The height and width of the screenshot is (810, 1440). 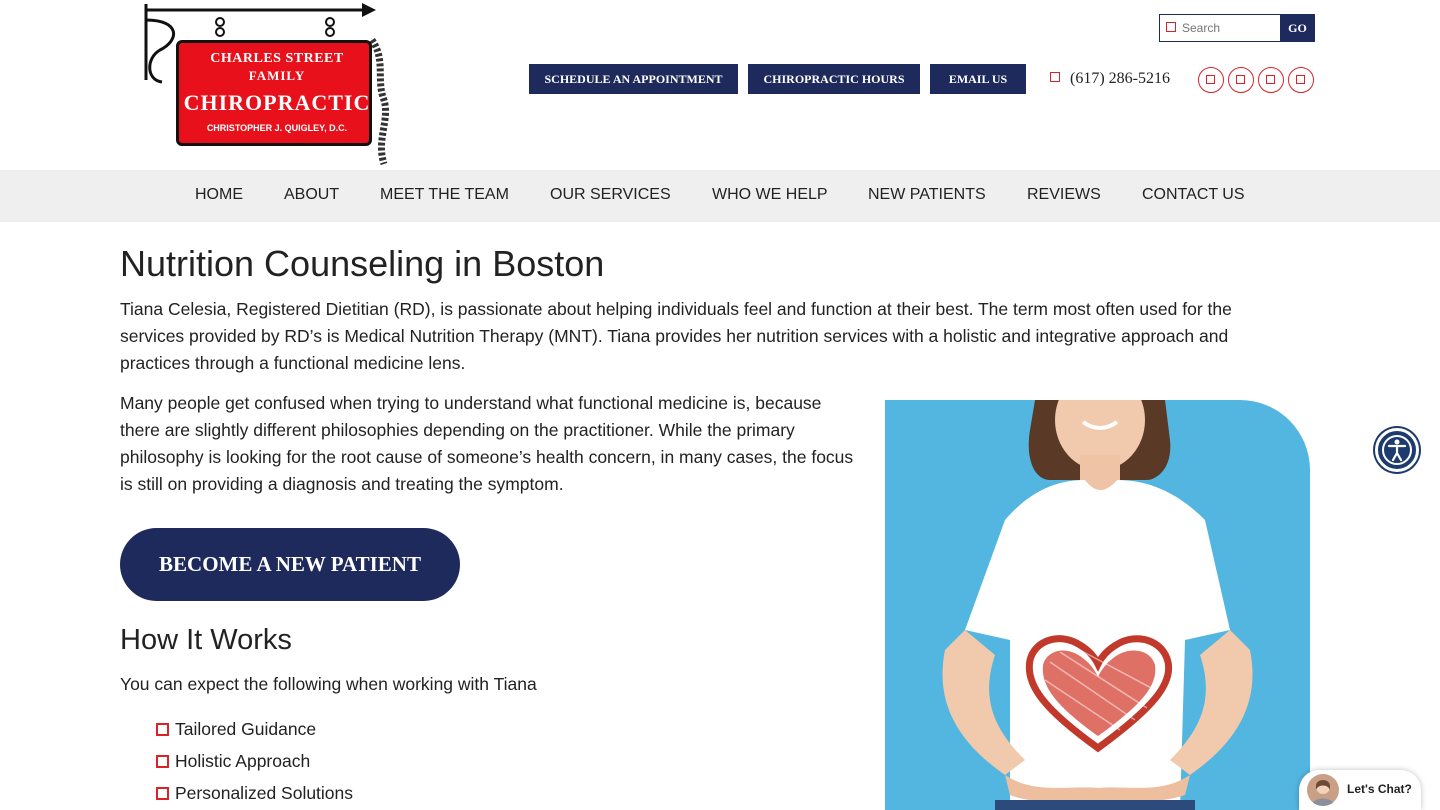 I want to click on how-it-works-heading: How It Works, so click(x=206, y=640).